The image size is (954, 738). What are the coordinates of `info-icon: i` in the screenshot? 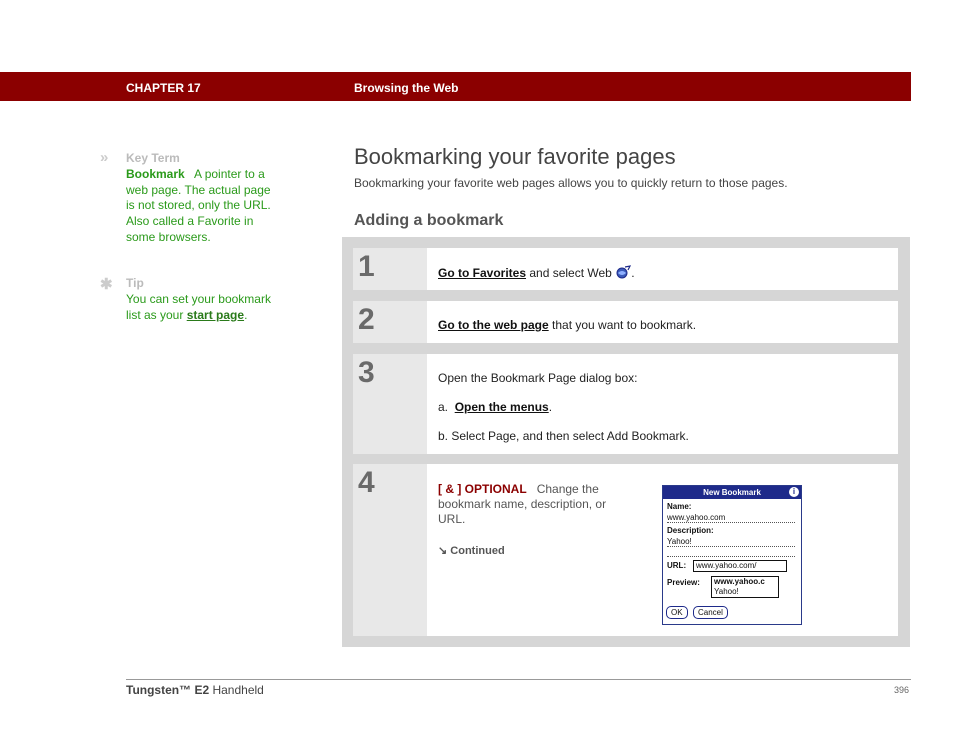 It's located at (794, 492).